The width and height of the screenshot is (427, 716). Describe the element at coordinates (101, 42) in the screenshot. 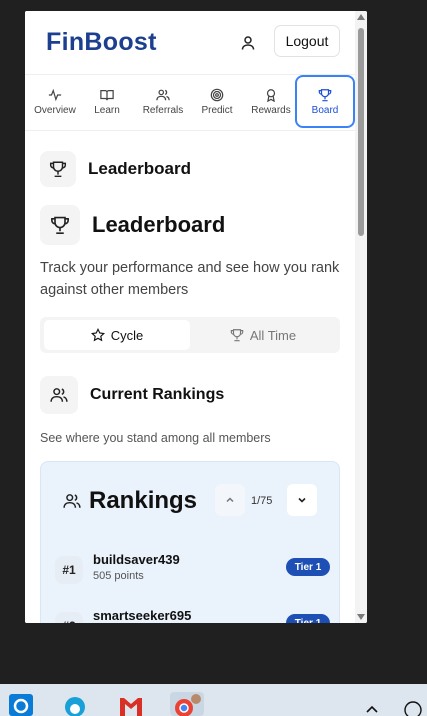

I see `logo: FinBoost` at that location.